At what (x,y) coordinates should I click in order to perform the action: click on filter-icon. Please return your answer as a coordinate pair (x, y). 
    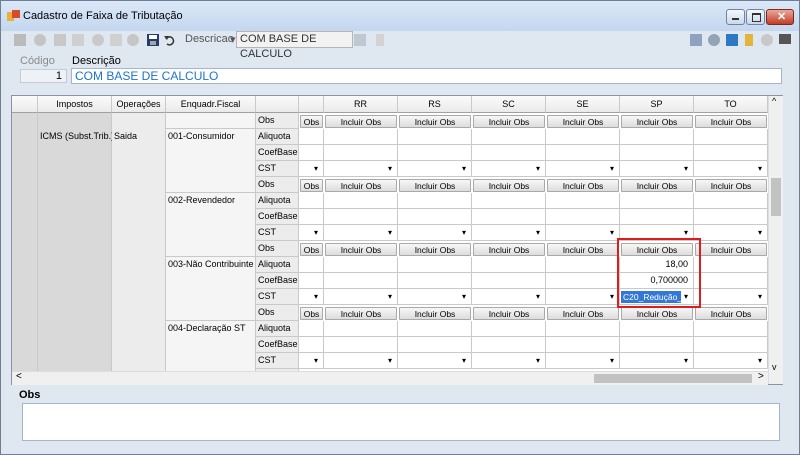
    Looking at the image, I should click on (380, 40).